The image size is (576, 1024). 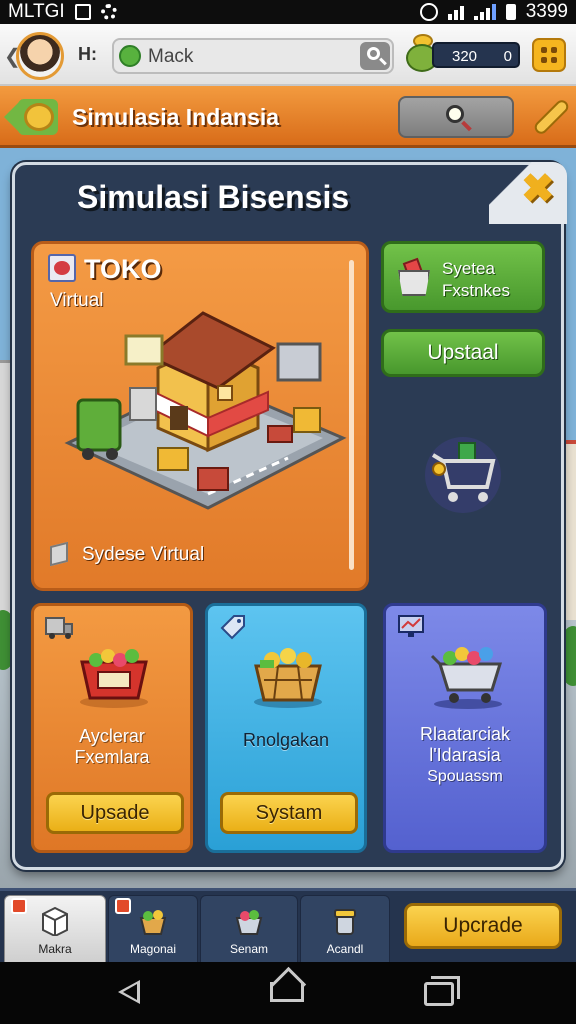 I want to click on tab-acandl-label: Acandl, so click(x=345, y=949).